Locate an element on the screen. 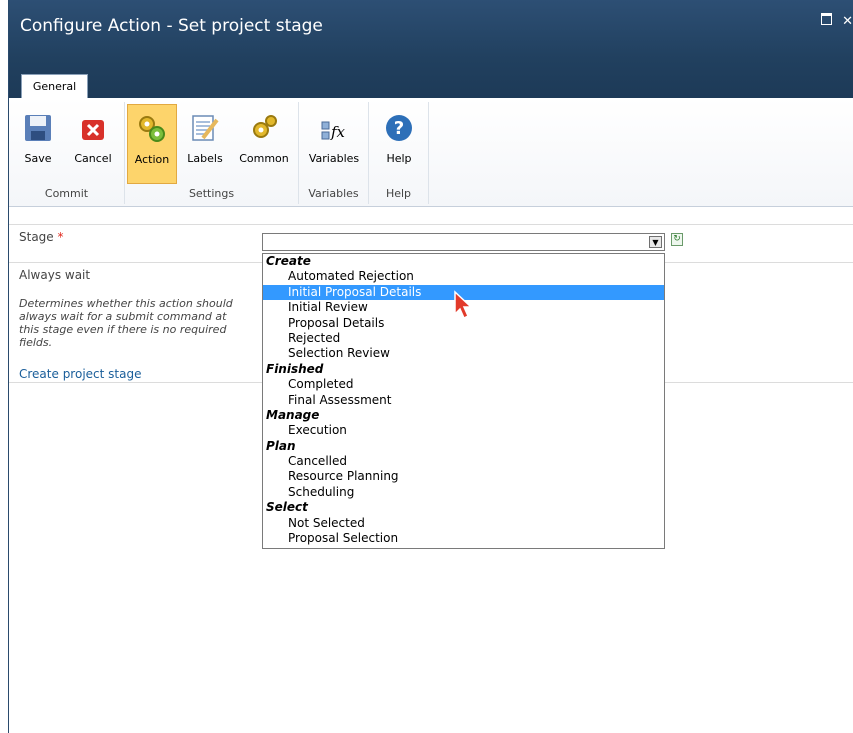  ribbon-group-label-variables: Variables is located at coordinates (333, 193).